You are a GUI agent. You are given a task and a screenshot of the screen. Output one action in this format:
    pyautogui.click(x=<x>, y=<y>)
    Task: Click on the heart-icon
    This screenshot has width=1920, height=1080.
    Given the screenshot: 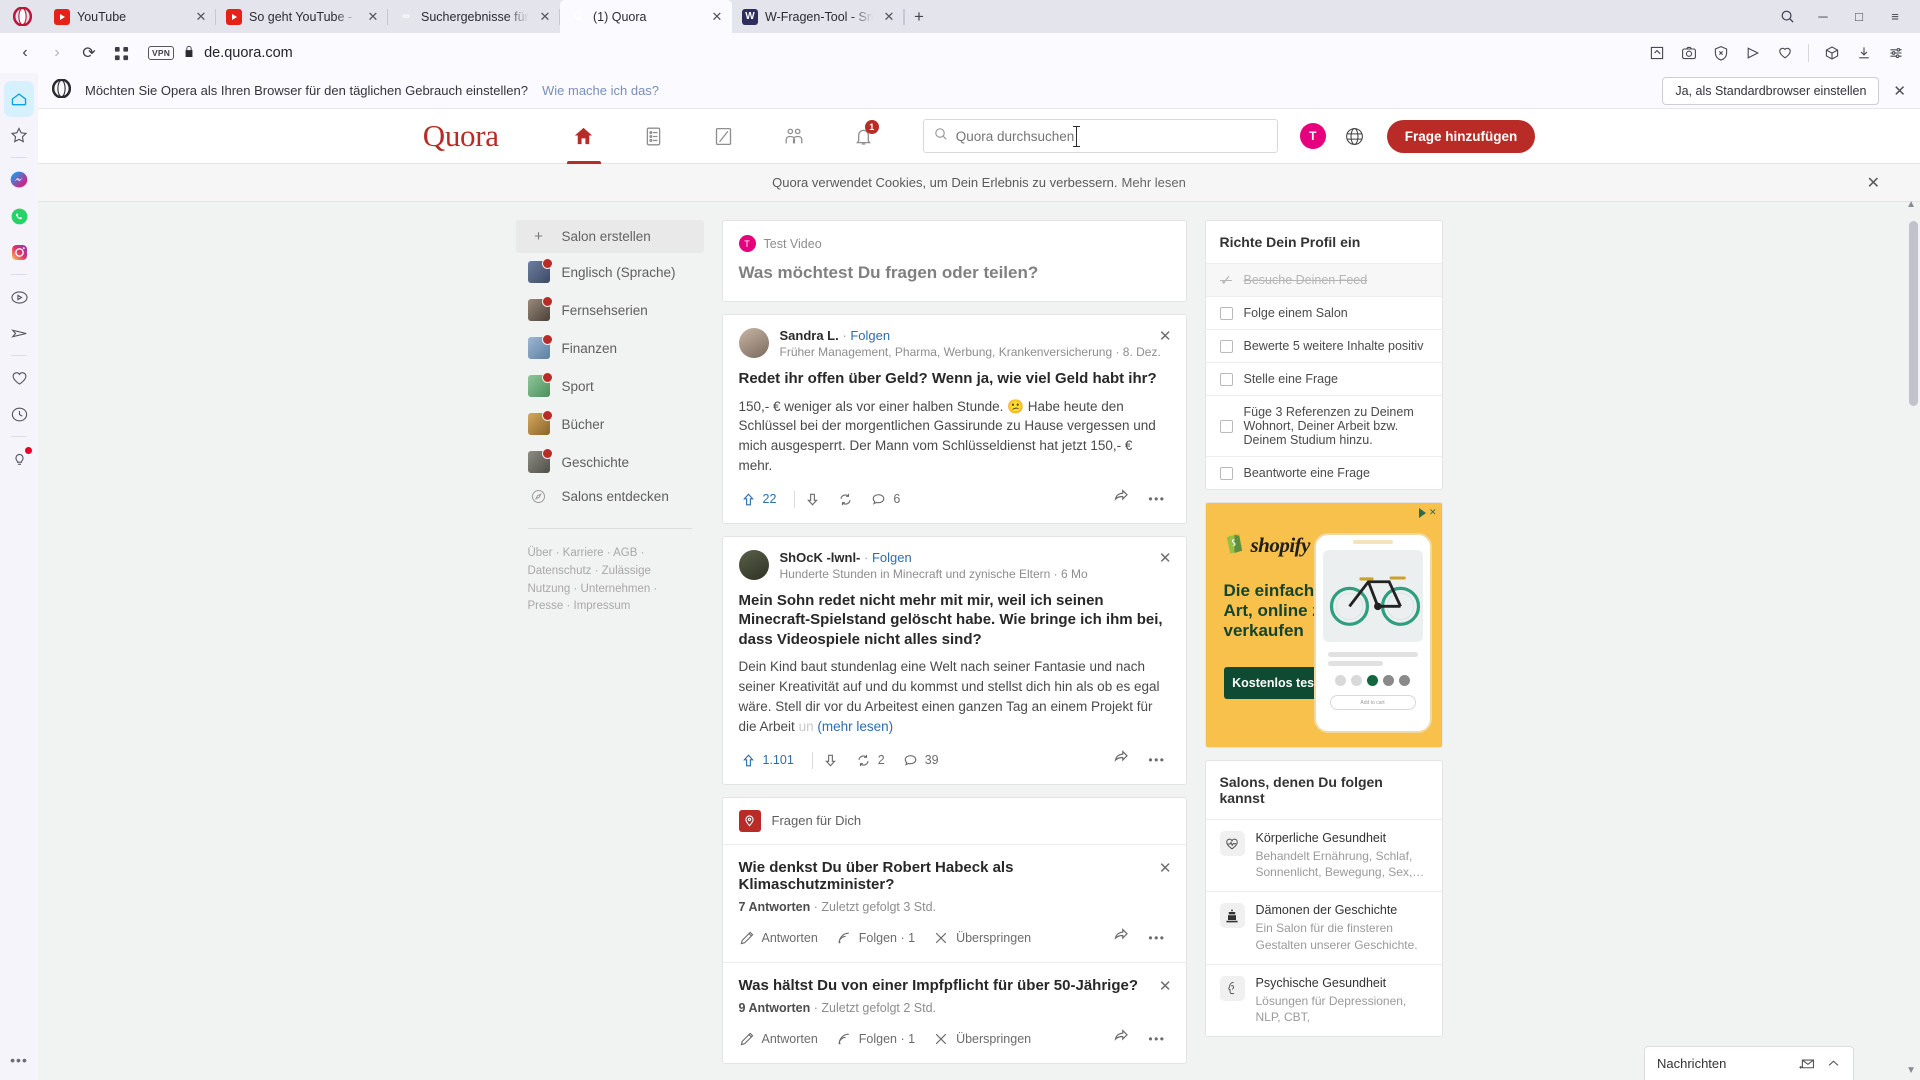 What is the action you would take?
    pyautogui.click(x=1785, y=53)
    